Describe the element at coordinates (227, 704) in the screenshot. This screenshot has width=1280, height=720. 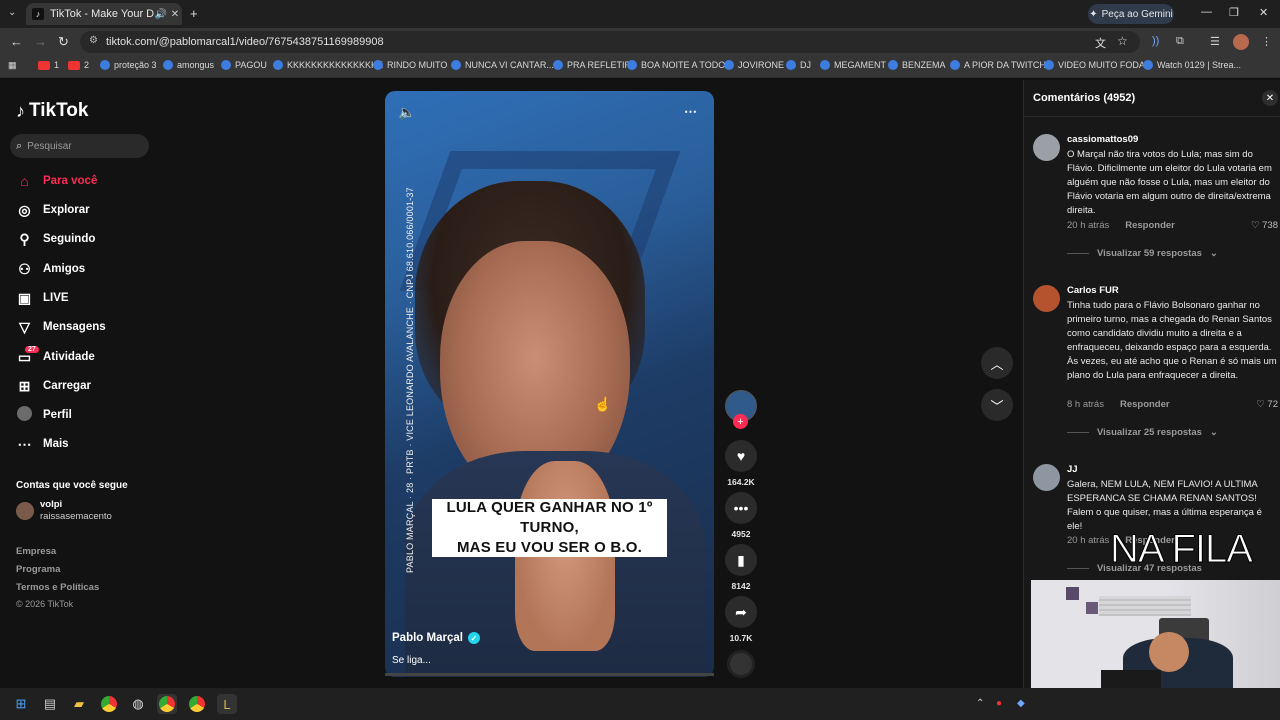
I see `game-launcher-icon: L` at that location.